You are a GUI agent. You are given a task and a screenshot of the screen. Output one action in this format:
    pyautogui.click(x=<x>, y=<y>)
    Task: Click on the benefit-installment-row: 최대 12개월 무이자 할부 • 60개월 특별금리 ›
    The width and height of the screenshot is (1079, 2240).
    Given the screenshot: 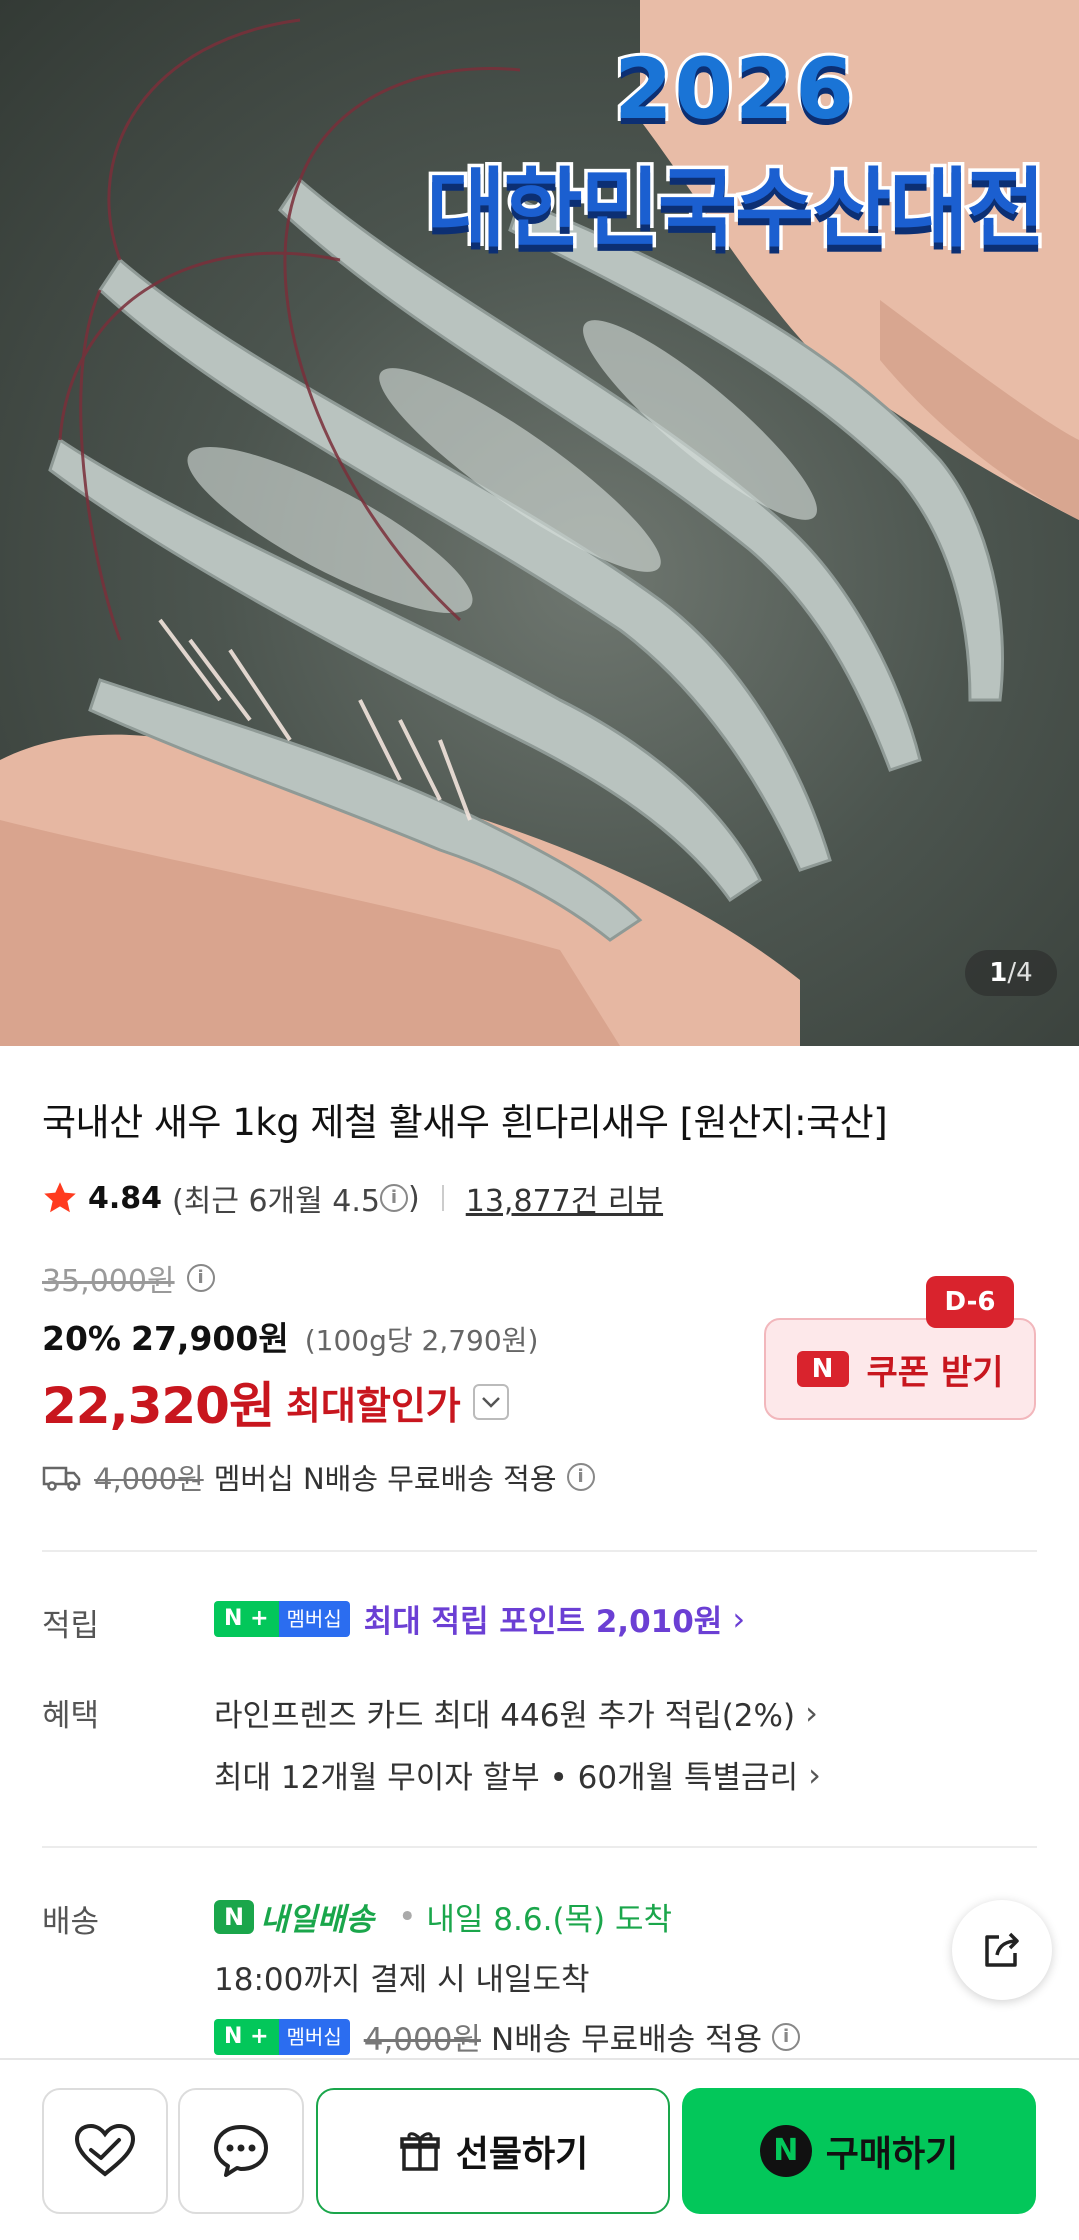 What is the action you would take?
    pyautogui.click(x=517, y=1774)
    